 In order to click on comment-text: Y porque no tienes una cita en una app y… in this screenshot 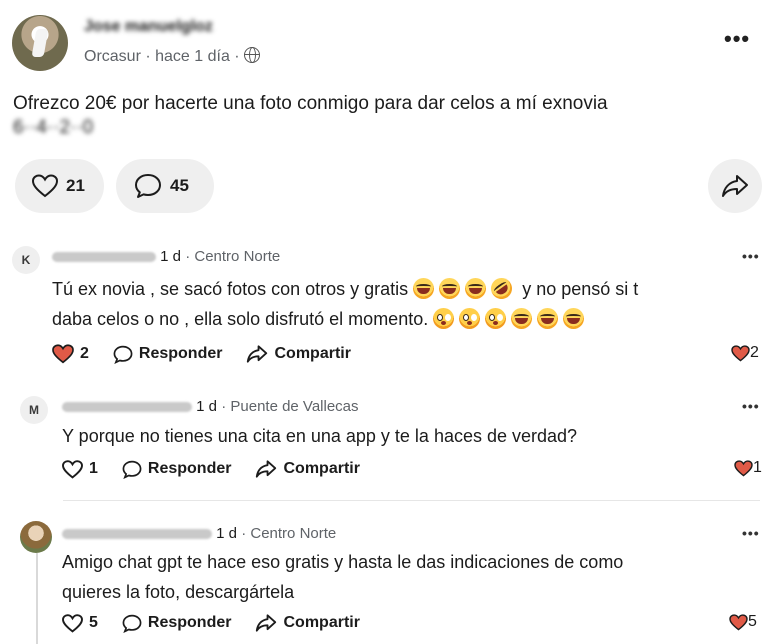, I will do `click(320, 436)`.